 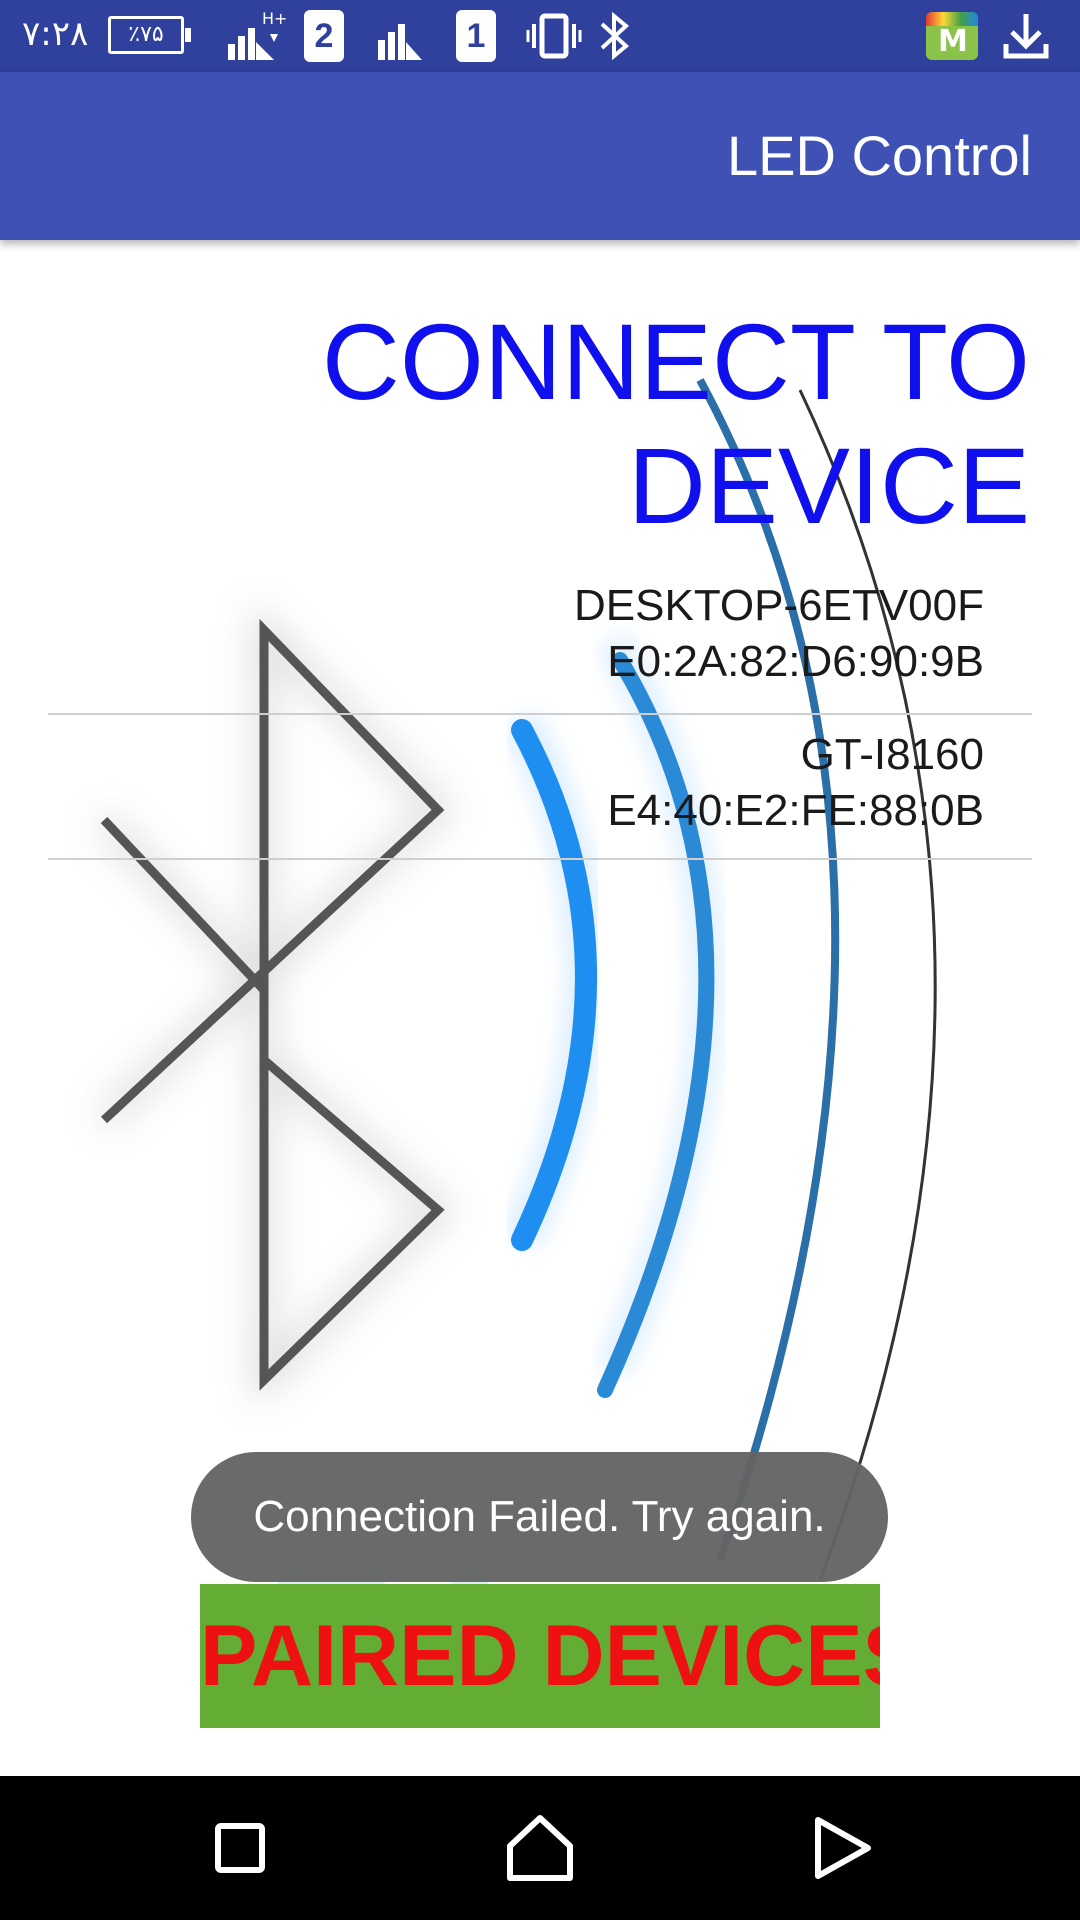 What do you see at coordinates (675, 423) in the screenshot?
I see `connect-heading: CONNECT TO DEVICE` at bounding box center [675, 423].